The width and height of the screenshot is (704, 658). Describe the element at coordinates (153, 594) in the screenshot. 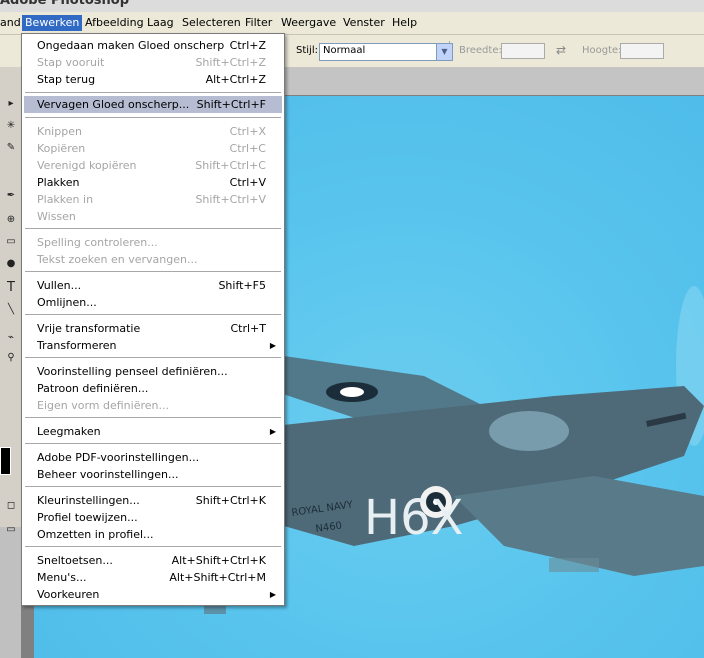

I see `menu-item-voorkeuren: Voorkeuren ▶` at that location.